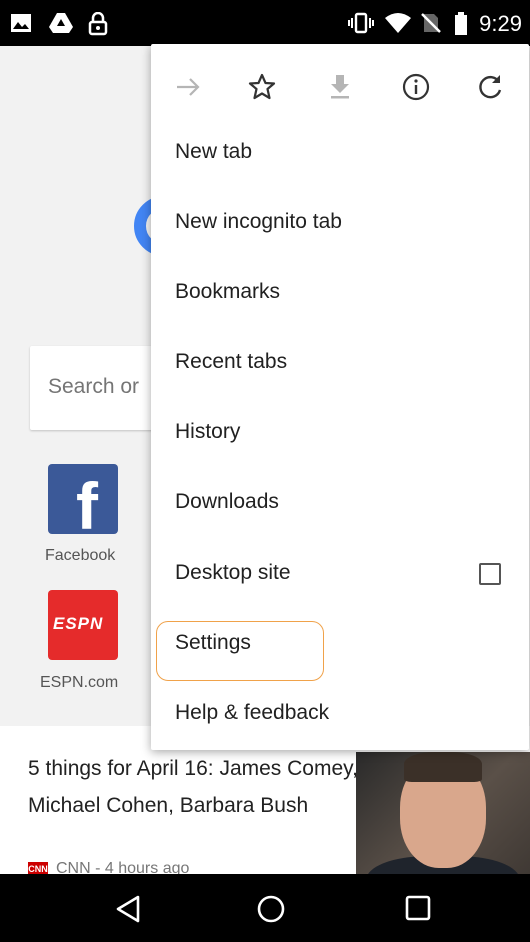 Image resolution: width=530 pixels, height=942 pixels. I want to click on lock-icon, so click(98, 24).